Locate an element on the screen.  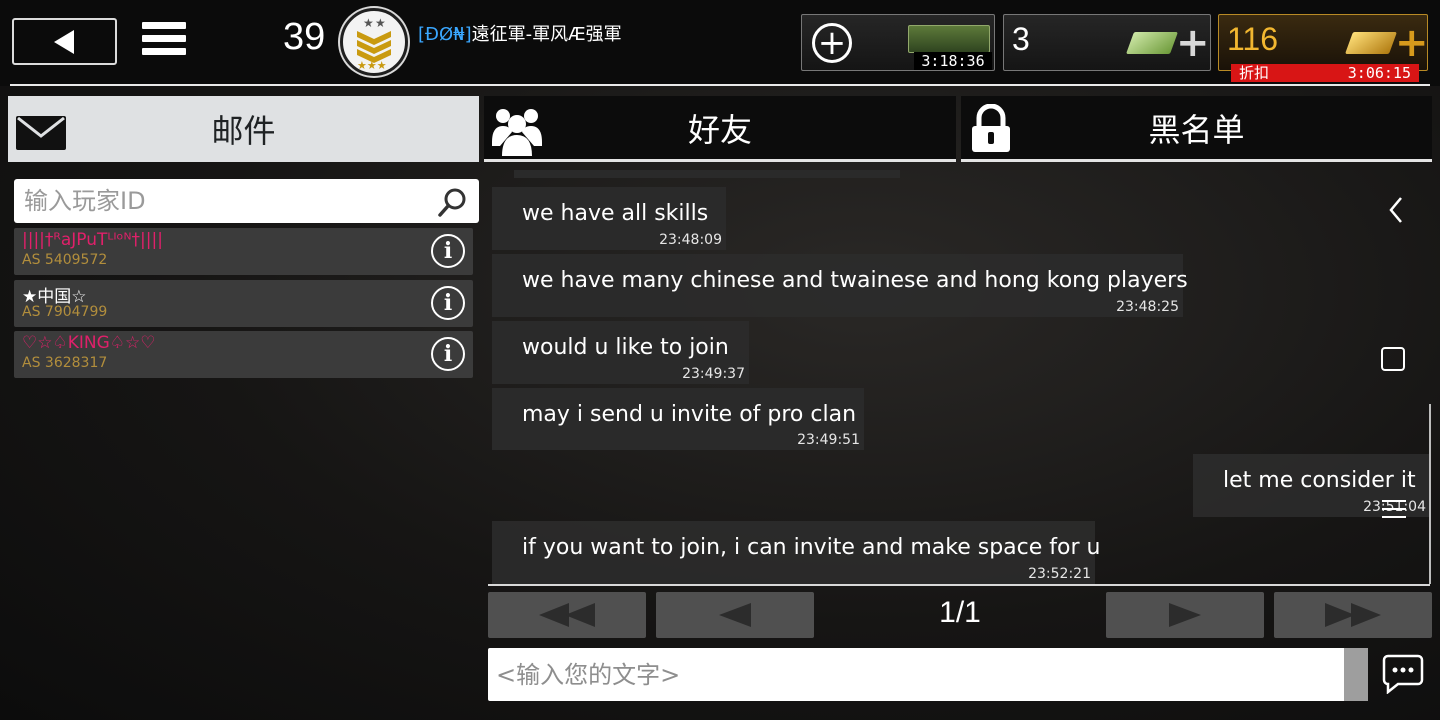
chat-message: may i send u invite of pro clan 23:49:51 is located at coordinates (678, 419).